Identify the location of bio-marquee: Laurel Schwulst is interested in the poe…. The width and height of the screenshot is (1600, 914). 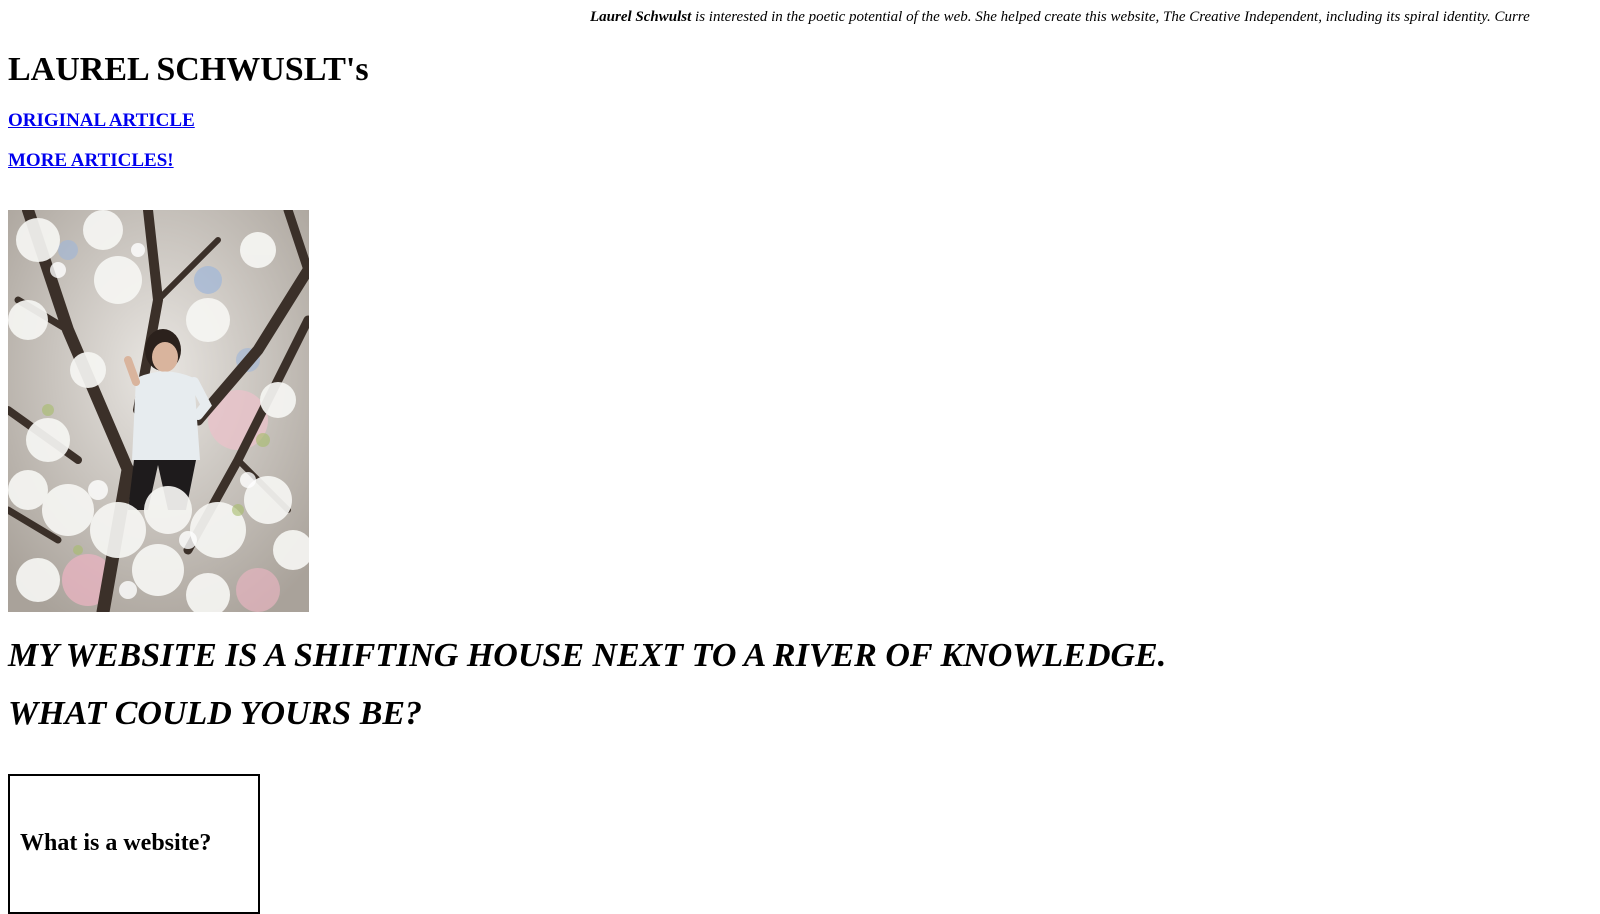
(1095, 18).